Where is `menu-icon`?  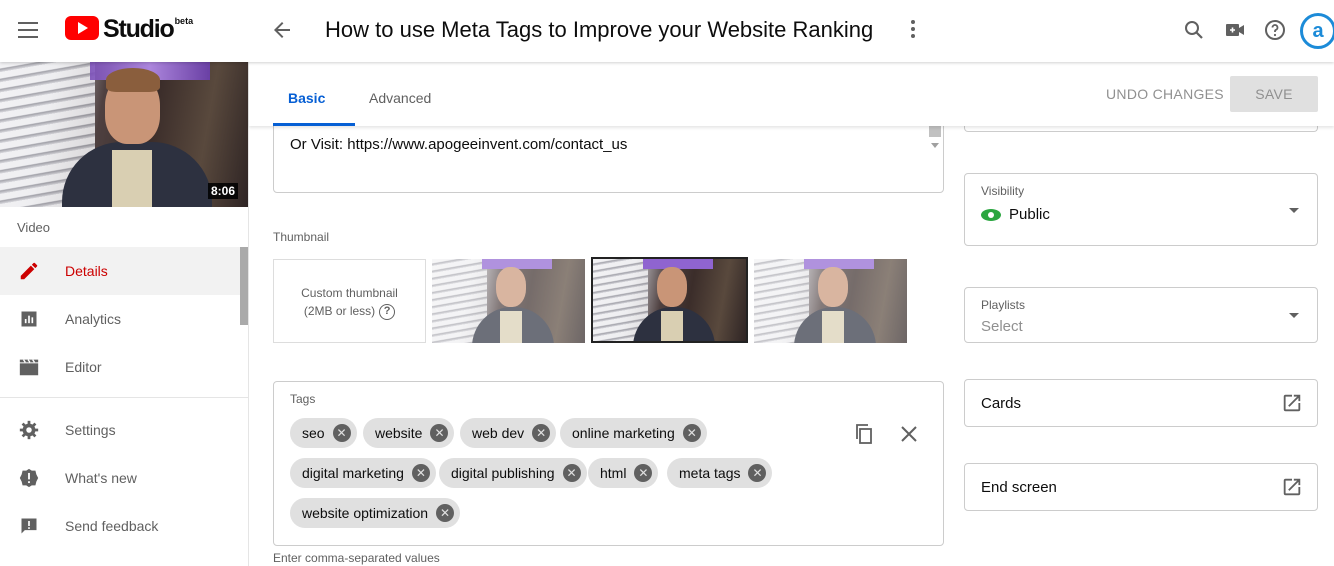
menu-icon is located at coordinates (28, 30).